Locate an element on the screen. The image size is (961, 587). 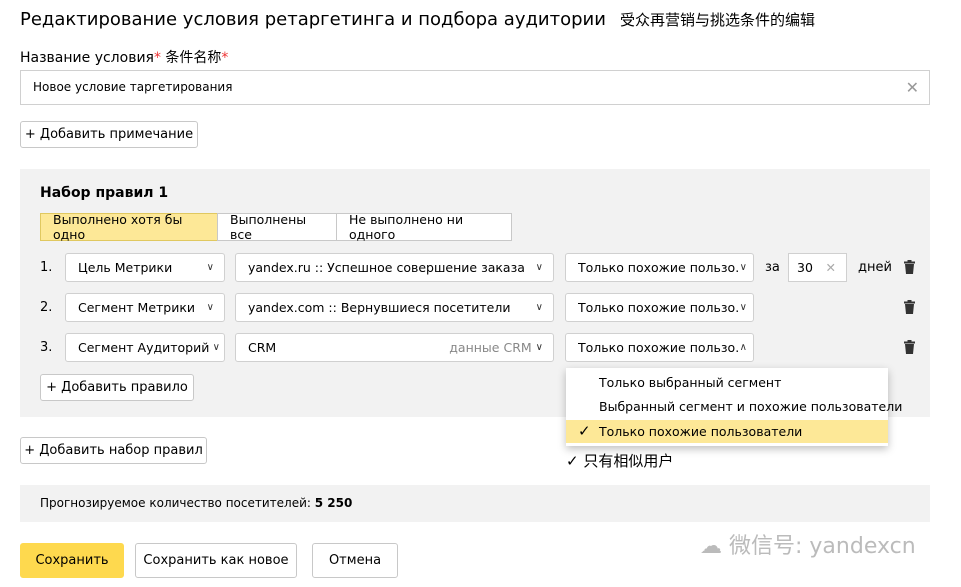
rule-target-select: yandex.com :: Вернувшиеся посетители ∨ is located at coordinates (394, 307).